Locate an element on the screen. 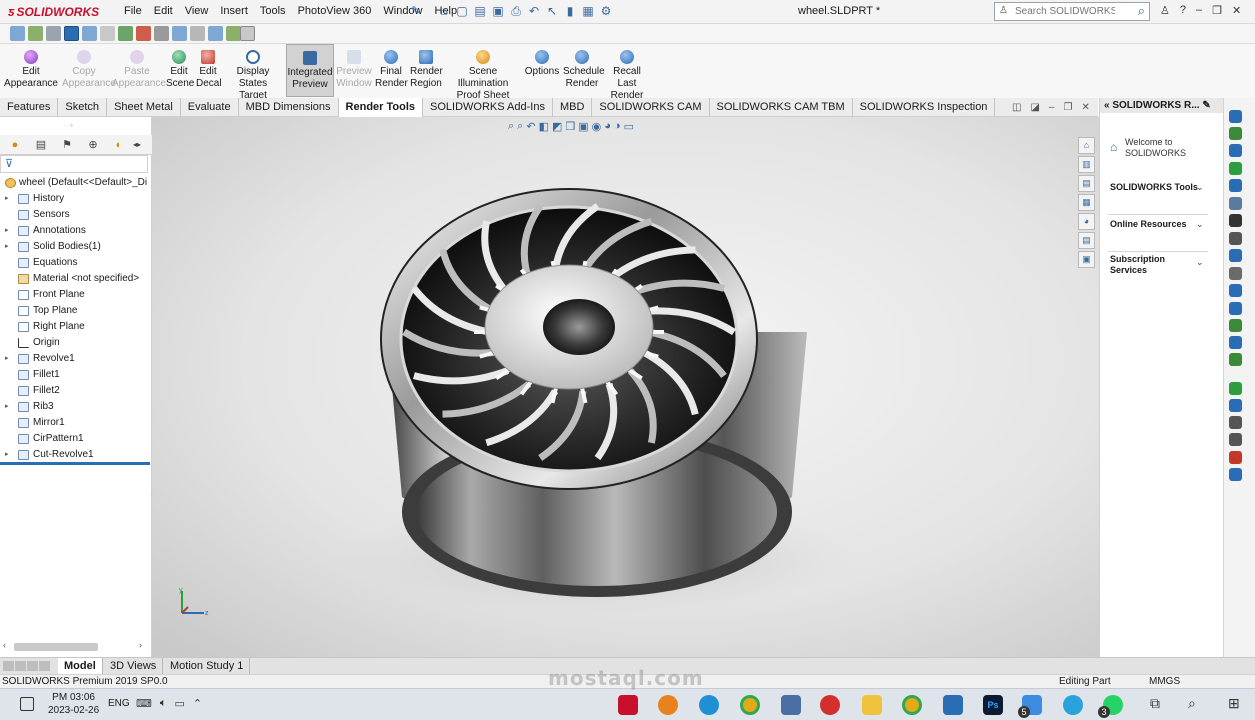 The image size is (1255, 720). final-render-button: Final Render is located at coordinates (391, 69).